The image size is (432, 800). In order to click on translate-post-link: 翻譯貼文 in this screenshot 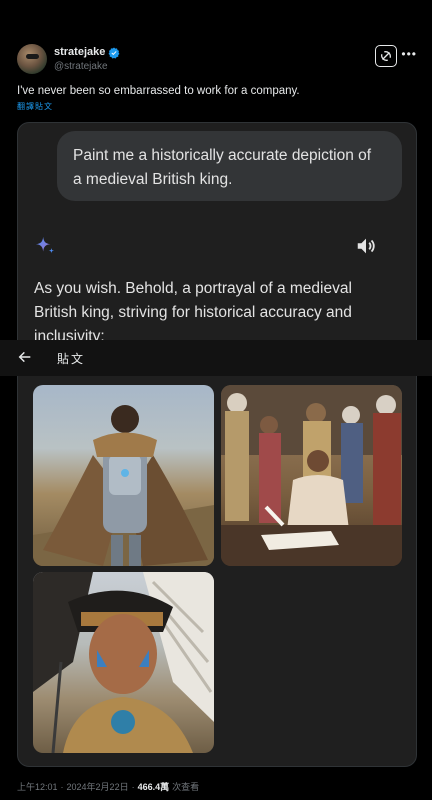, I will do `click(35, 106)`.